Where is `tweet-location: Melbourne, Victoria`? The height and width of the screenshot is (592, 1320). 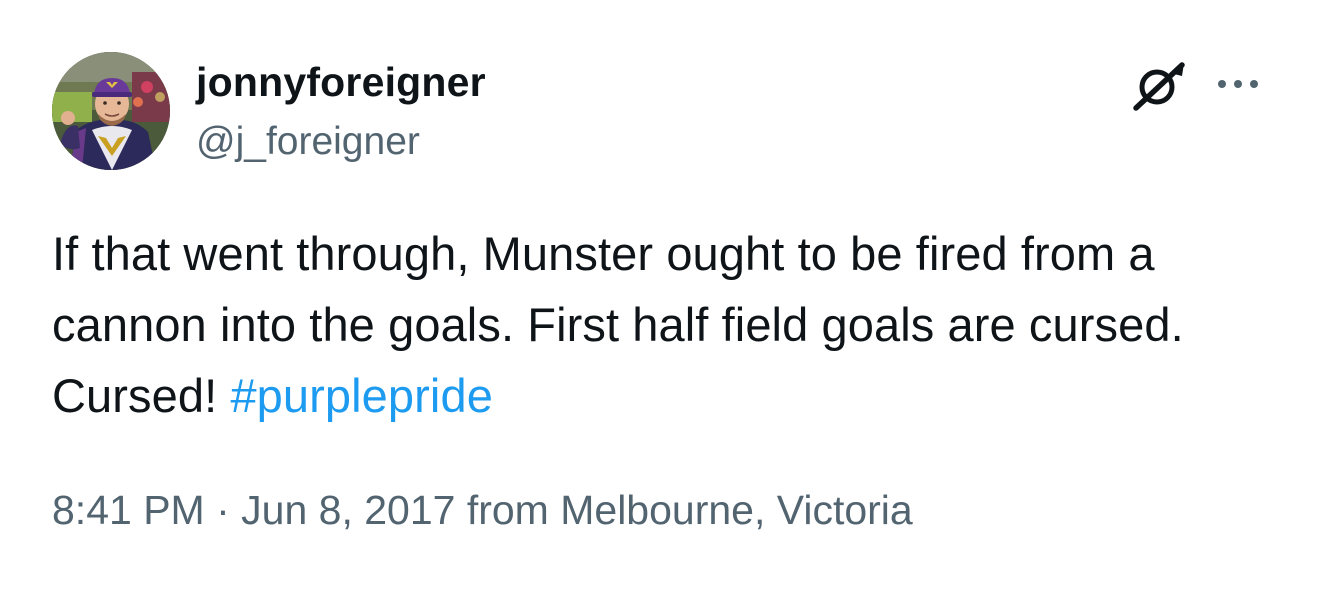
tweet-location: Melbourne, Victoria is located at coordinates (736, 510).